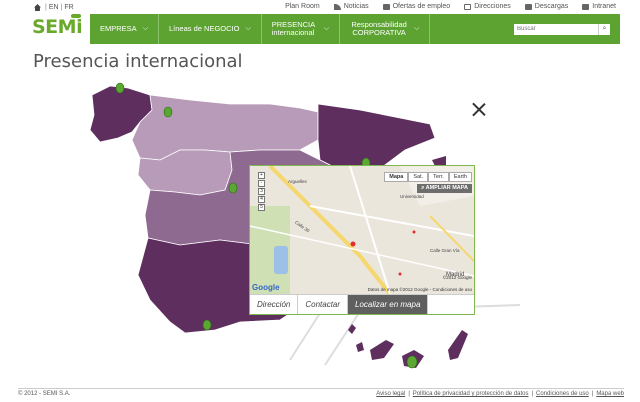 This screenshot has width=640, height=402. I want to click on addresses-link: Direcciones, so click(487, 6).